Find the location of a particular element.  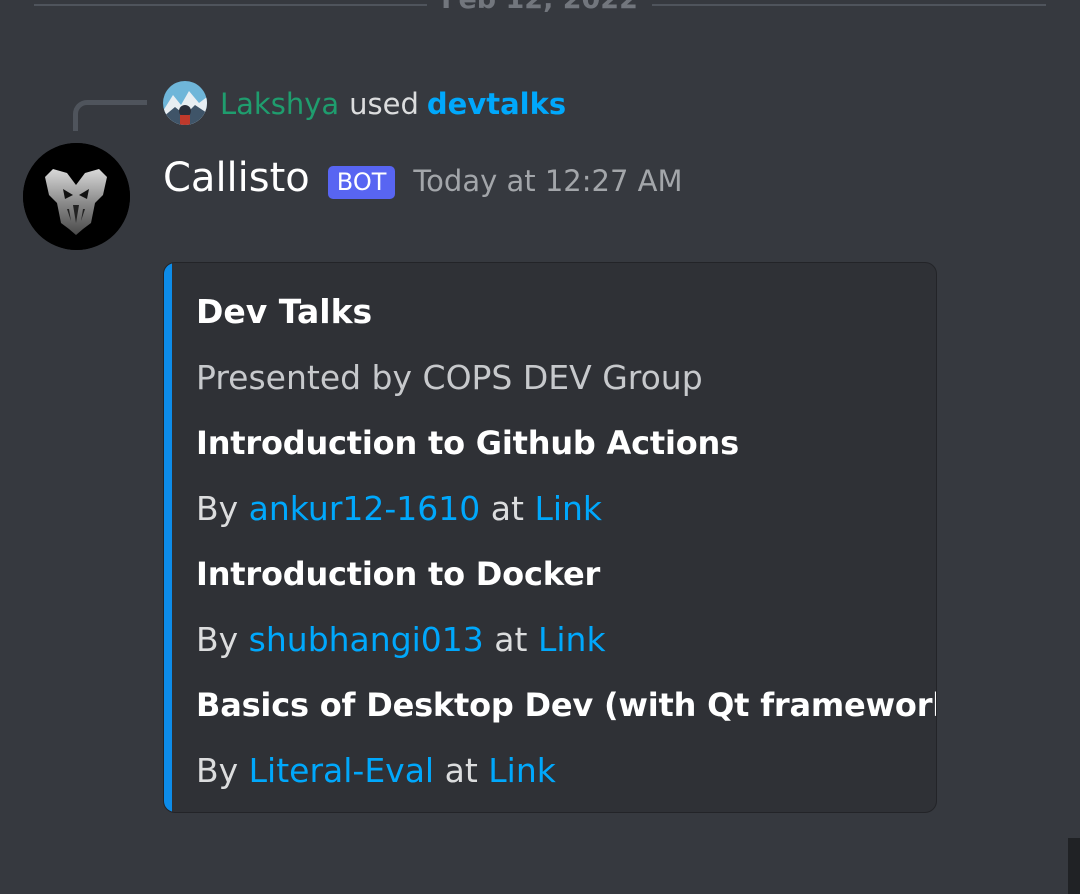

scrollbar-thumb is located at coordinates (1074, 866).